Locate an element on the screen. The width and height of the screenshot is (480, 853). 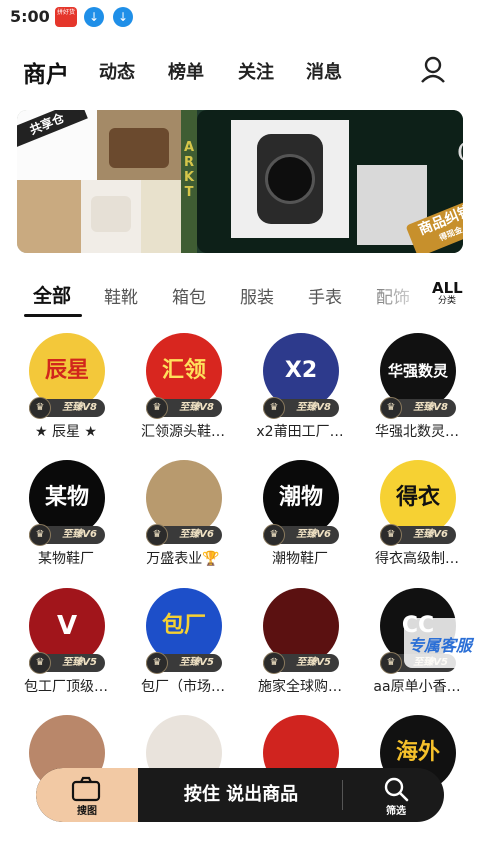
merchant-name: ★ 辰星 ★ is located at coordinates (65, 432).